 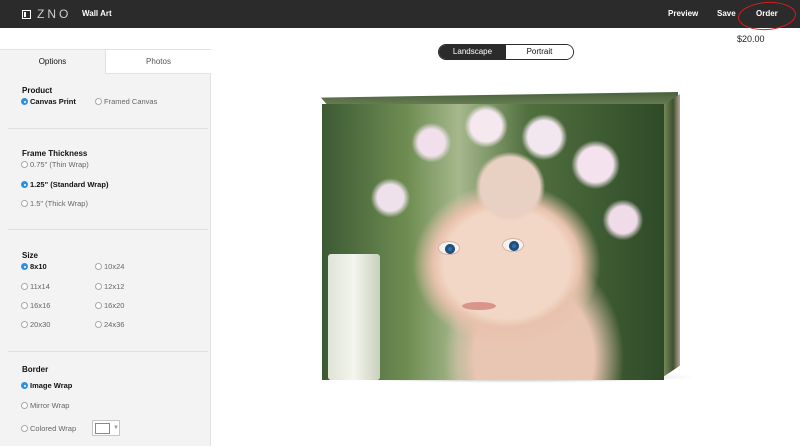 What do you see at coordinates (40, 305) in the screenshot?
I see `option-label: 16x16` at bounding box center [40, 305].